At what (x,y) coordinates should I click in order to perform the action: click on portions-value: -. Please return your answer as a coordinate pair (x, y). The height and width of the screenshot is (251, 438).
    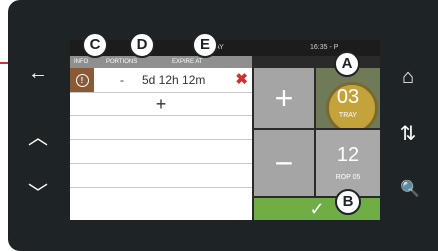
    Looking at the image, I should click on (122, 80).